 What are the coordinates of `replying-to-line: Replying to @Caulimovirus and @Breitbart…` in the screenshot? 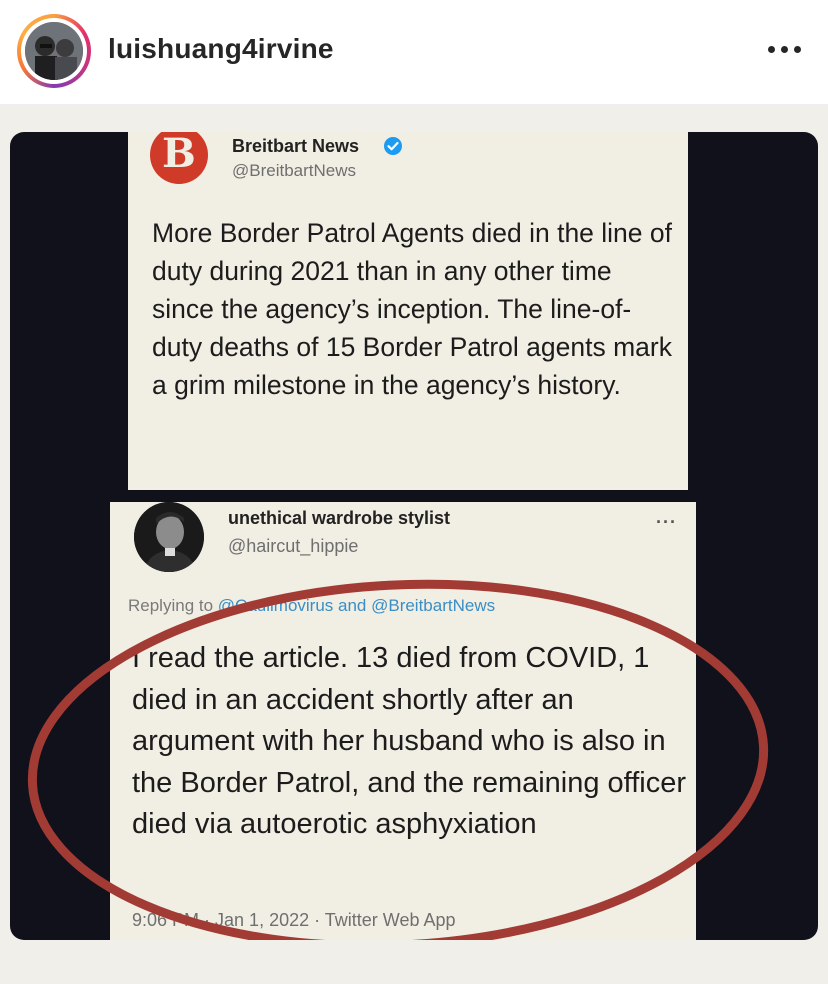 It's located at (311, 606).